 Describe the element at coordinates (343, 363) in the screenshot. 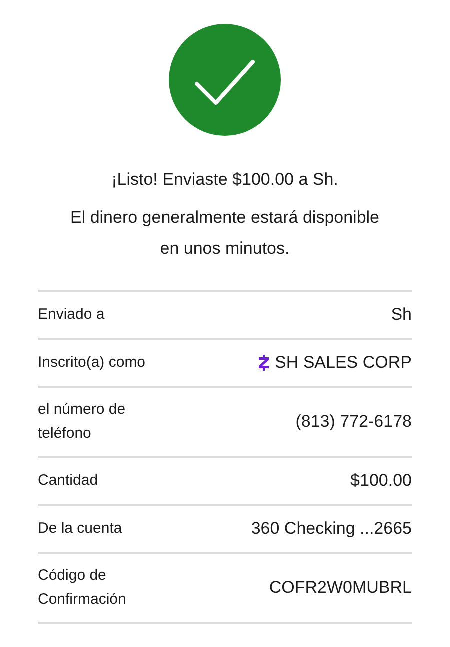

I see `detail-value: SH SALES CORP` at that location.